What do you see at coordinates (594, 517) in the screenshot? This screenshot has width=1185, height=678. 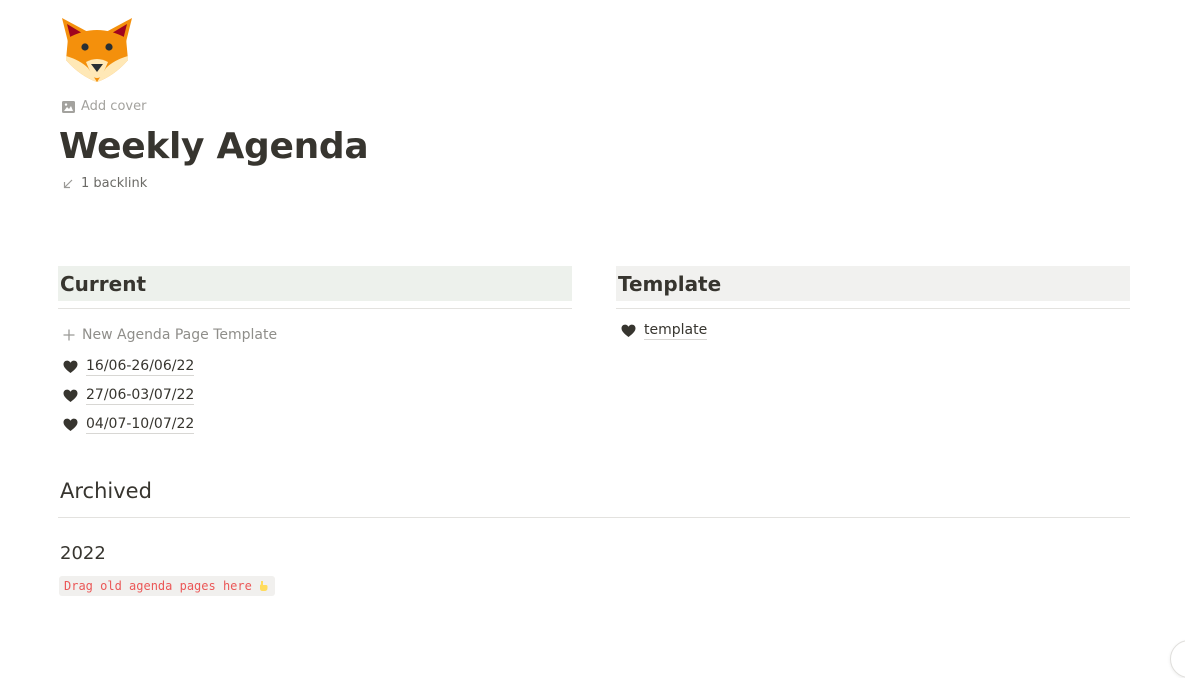 I see `archived-divider` at bounding box center [594, 517].